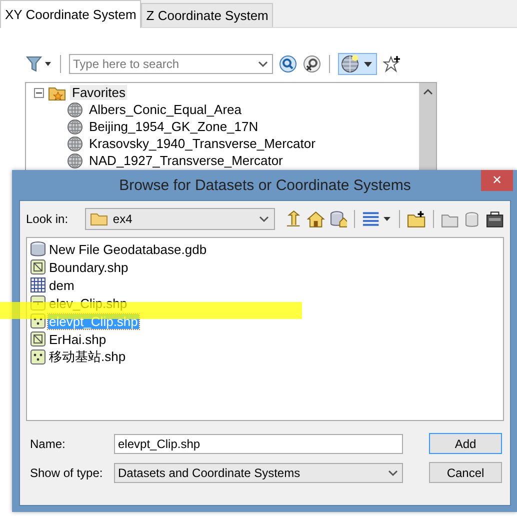 The width and height of the screenshot is (517, 516). What do you see at coordinates (368, 64) in the screenshot?
I see `dropdown-arrow-icon` at bounding box center [368, 64].